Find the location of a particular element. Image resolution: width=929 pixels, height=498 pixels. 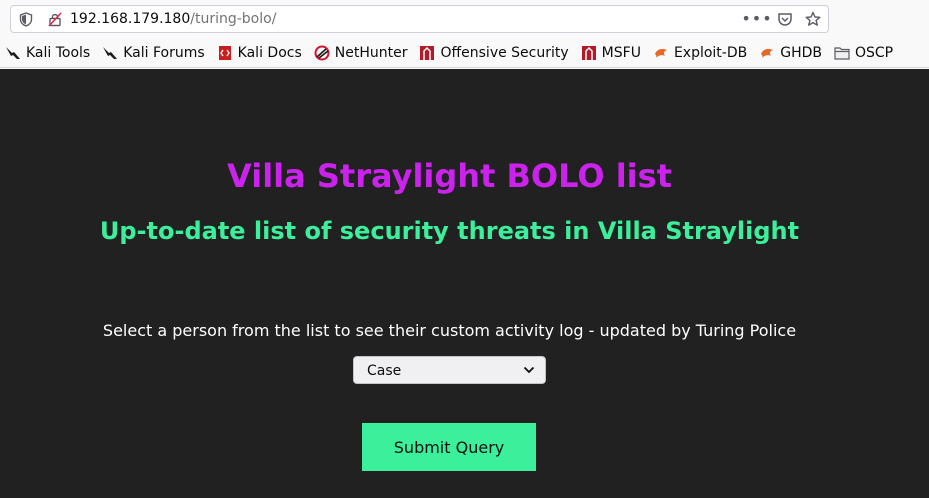

url-text: 192.168.179.180/turing-bolo/ is located at coordinates (173, 19).